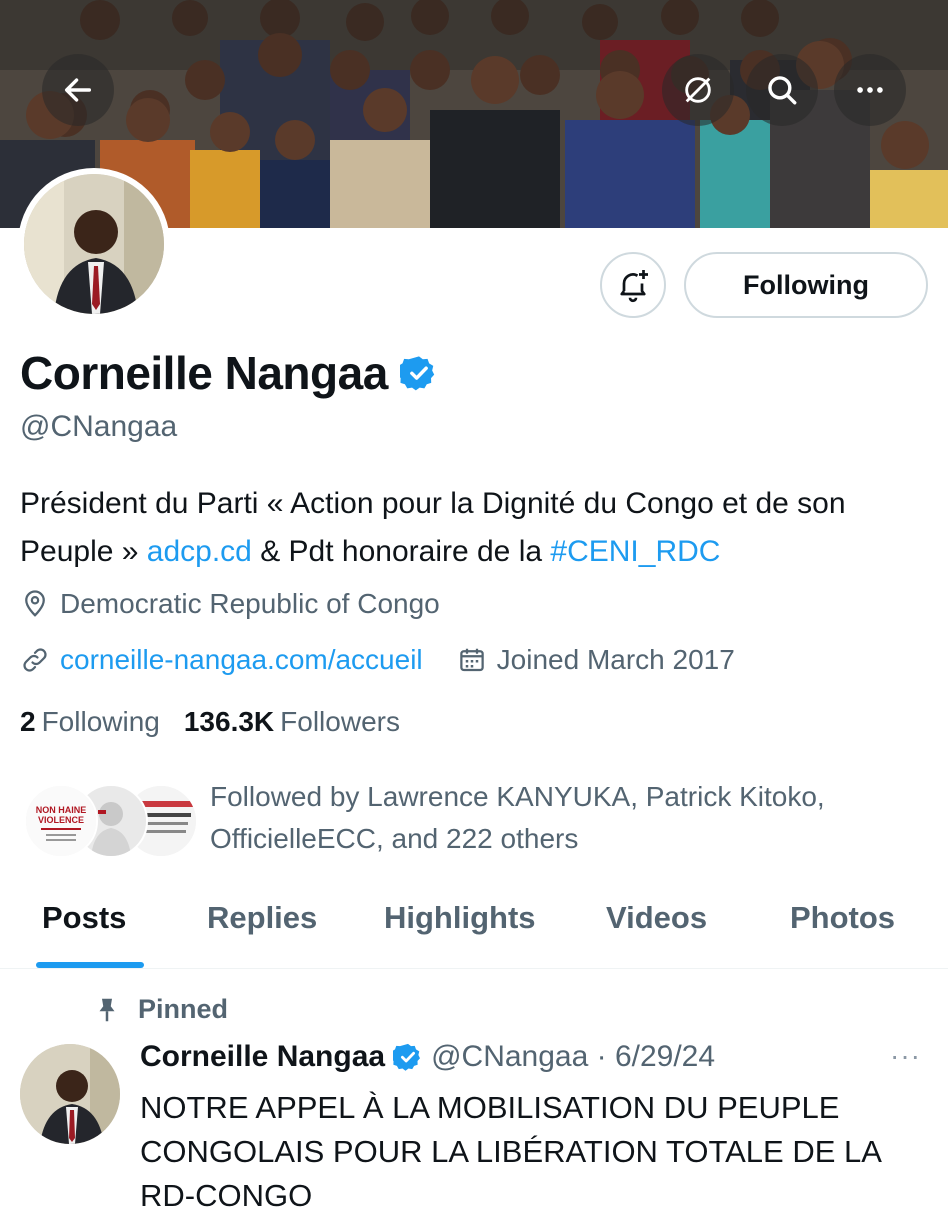  I want to click on followers-label: Followers, so click(340, 721).